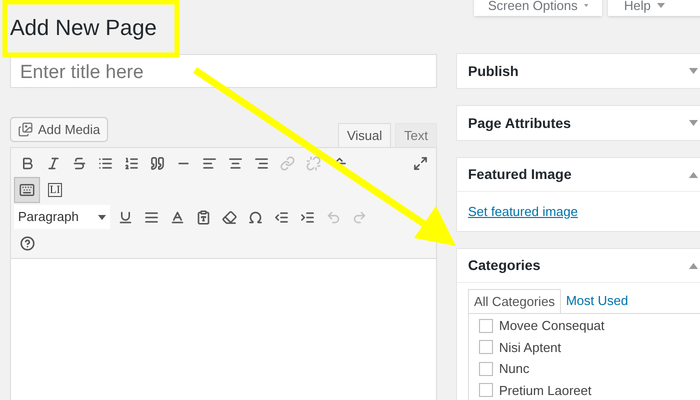 This screenshot has height=400, width=700. What do you see at coordinates (545, 391) in the screenshot?
I see `category-label: Pretium Laoreet` at bounding box center [545, 391].